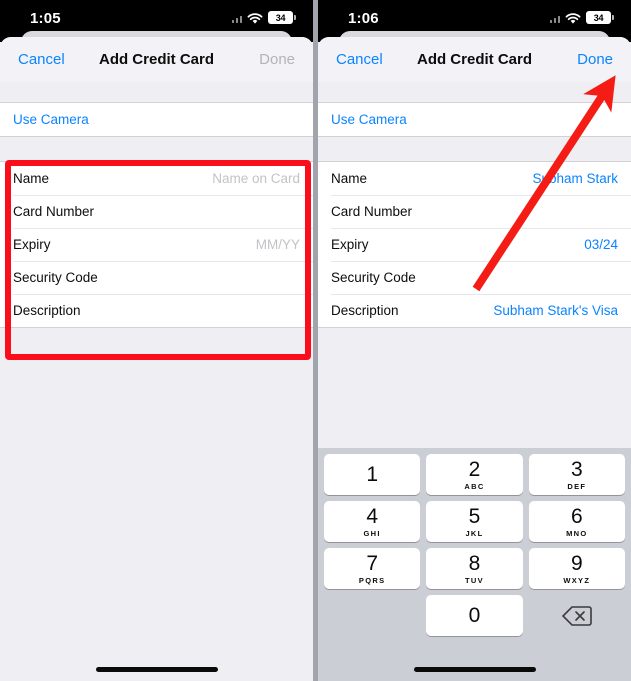 The height and width of the screenshot is (681, 631). I want to click on key-3: 3 DEF, so click(576, 474).